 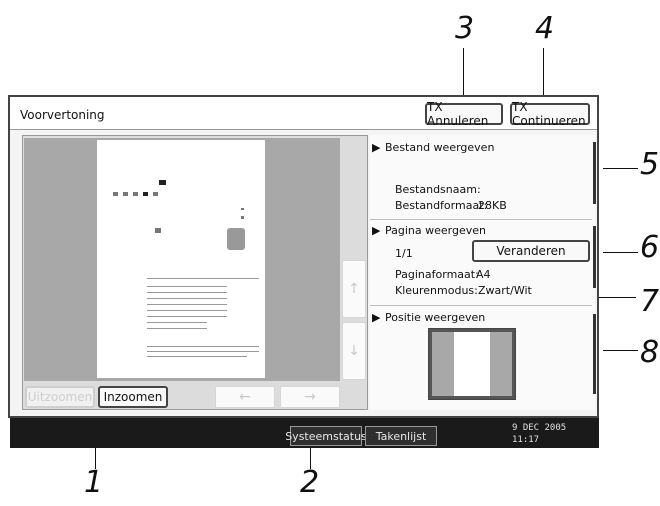 I want to click on tx-cancel-button: TX Annuleren, so click(x=464, y=114).